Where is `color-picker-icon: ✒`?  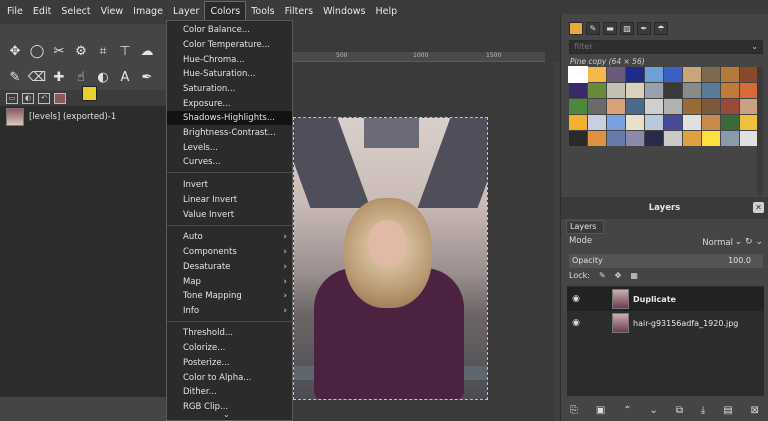 color-picker-icon: ✒ is located at coordinates (147, 77).